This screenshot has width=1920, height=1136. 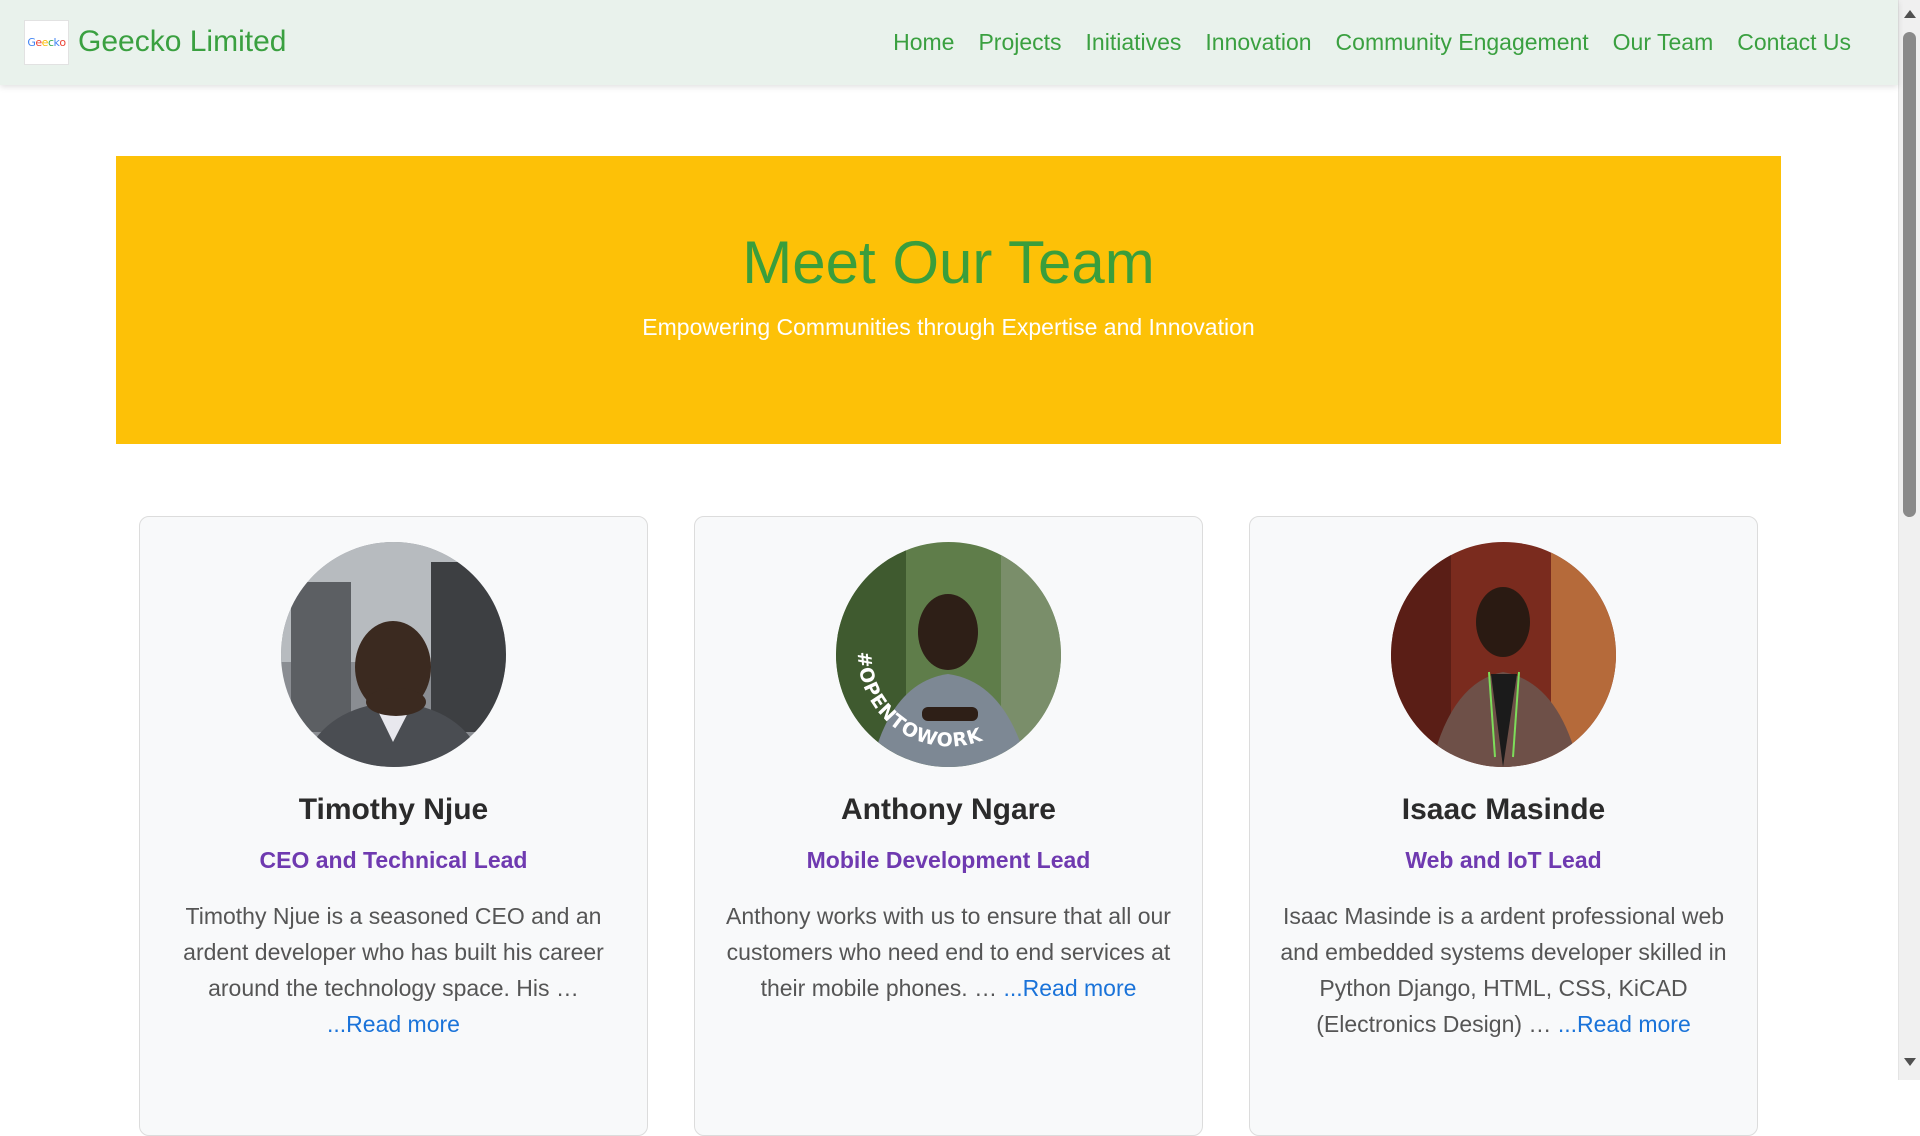 What do you see at coordinates (182, 41) in the screenshot?
I see `brand-name: Geecko Limited` at bounding box center [182, 41].